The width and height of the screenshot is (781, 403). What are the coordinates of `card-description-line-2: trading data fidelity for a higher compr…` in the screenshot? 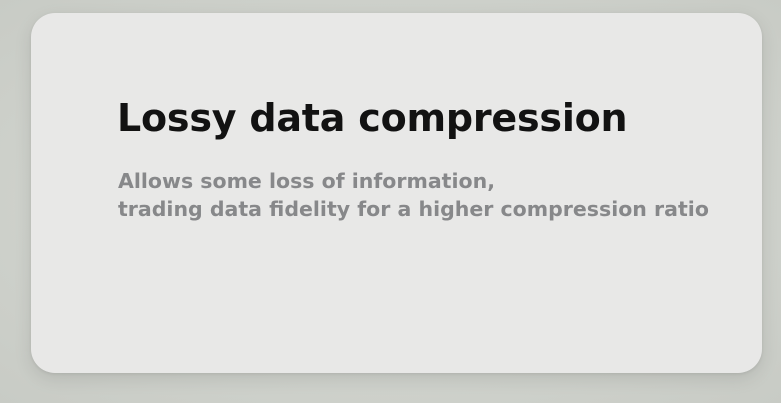 It's located at (413, 209).